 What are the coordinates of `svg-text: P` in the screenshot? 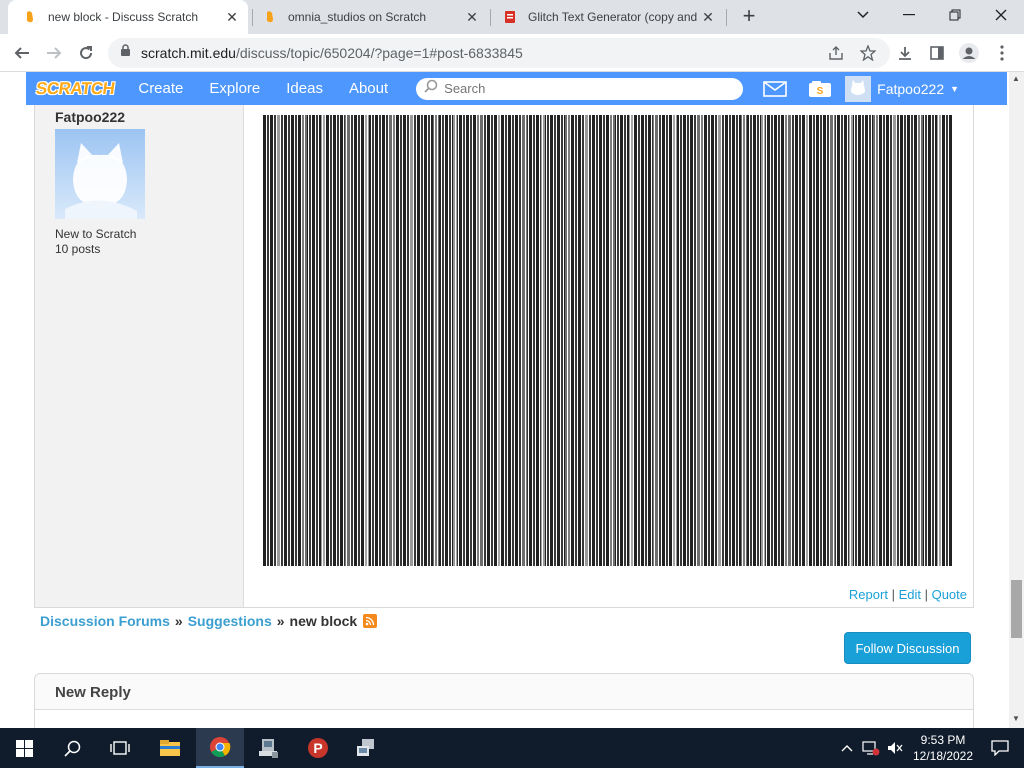 It's located at (317, 748).